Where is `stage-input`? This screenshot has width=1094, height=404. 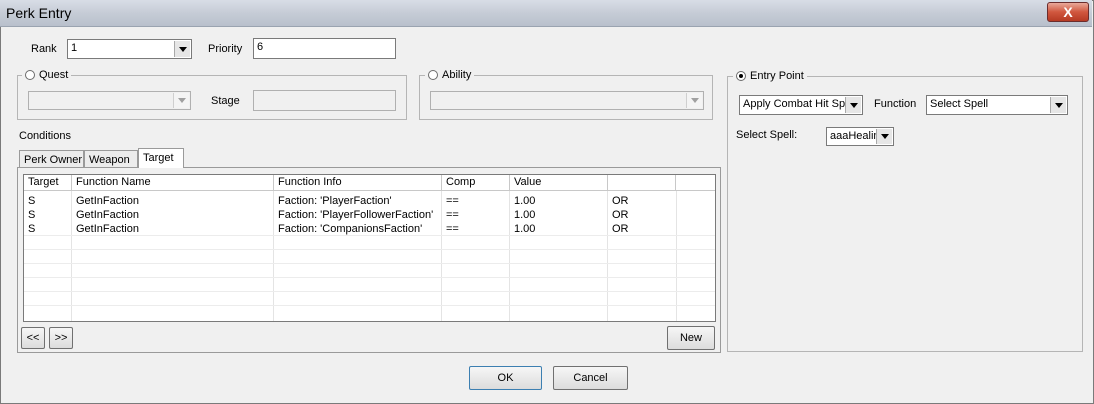 stage-input is located at coordinates (324, 100).